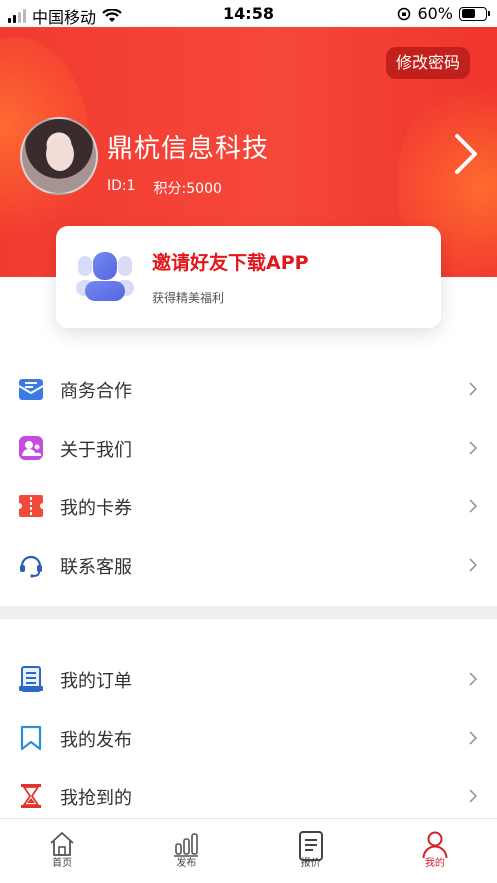 This screenshot has width=497, height=883. What do you see at coordinates (248, 565) in the screenshot?
I see `menu-item-contact-service: 联系客服` at bounding box center [248, 565].